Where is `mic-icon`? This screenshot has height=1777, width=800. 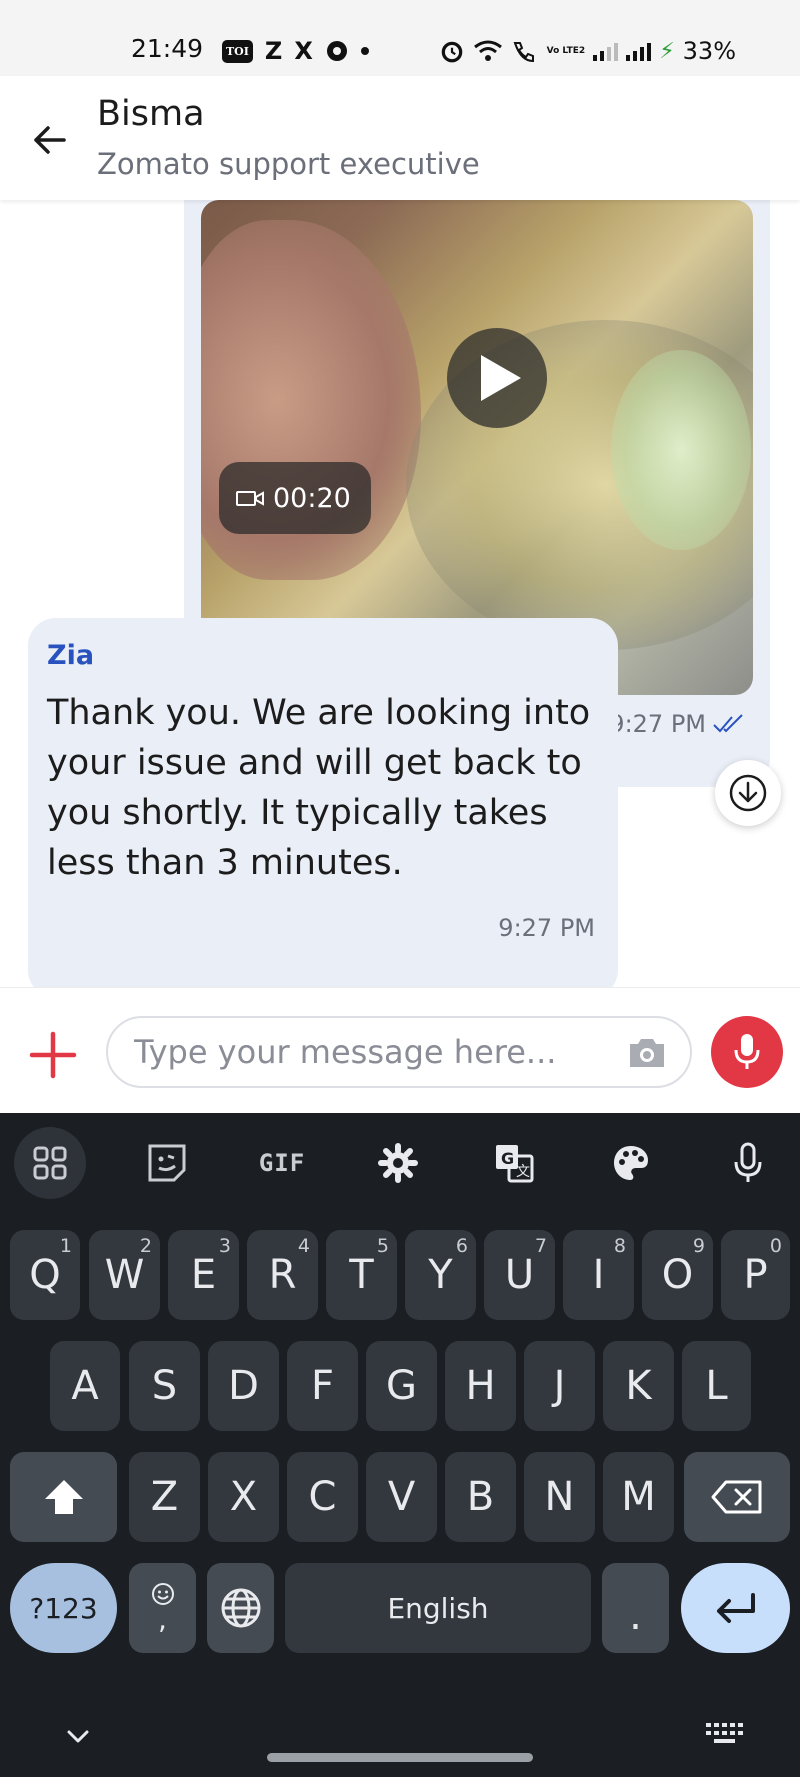 mic-icon is located at coordinates (748, 1162).